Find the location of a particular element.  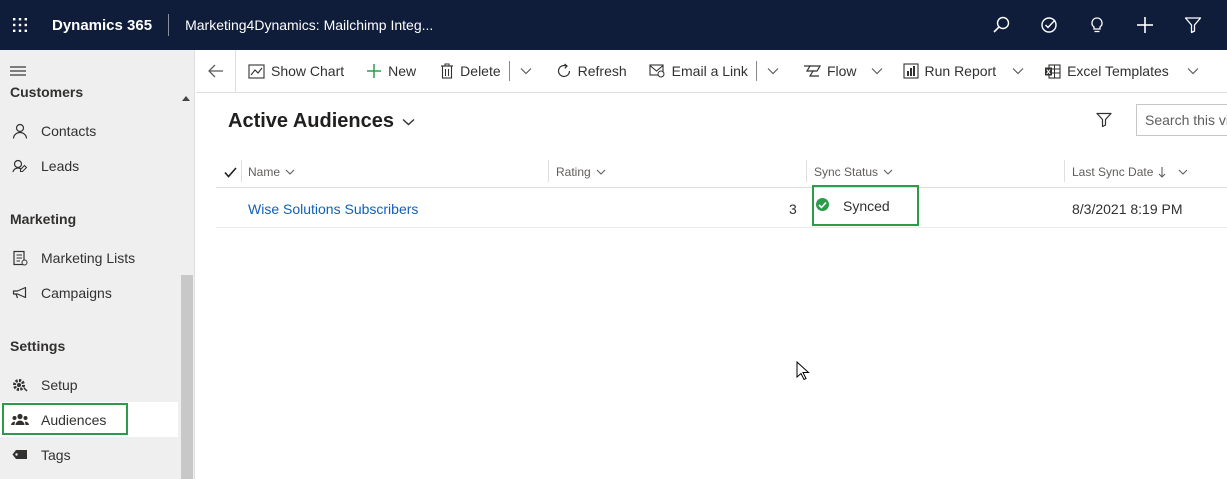

run-report-label: Run Report is located at coordinates (960, 71).